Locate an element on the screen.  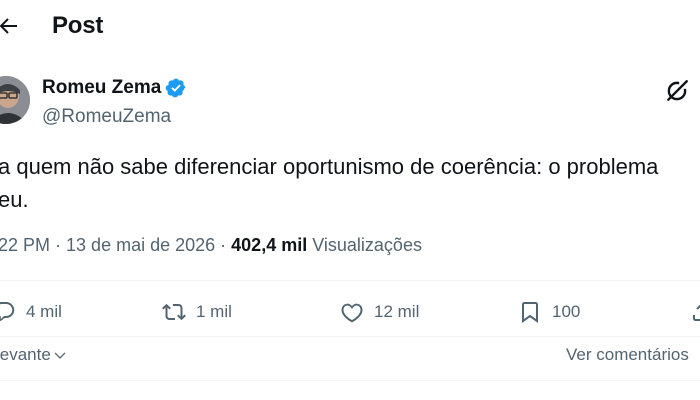
share-button is located at coordinates (695, 312).